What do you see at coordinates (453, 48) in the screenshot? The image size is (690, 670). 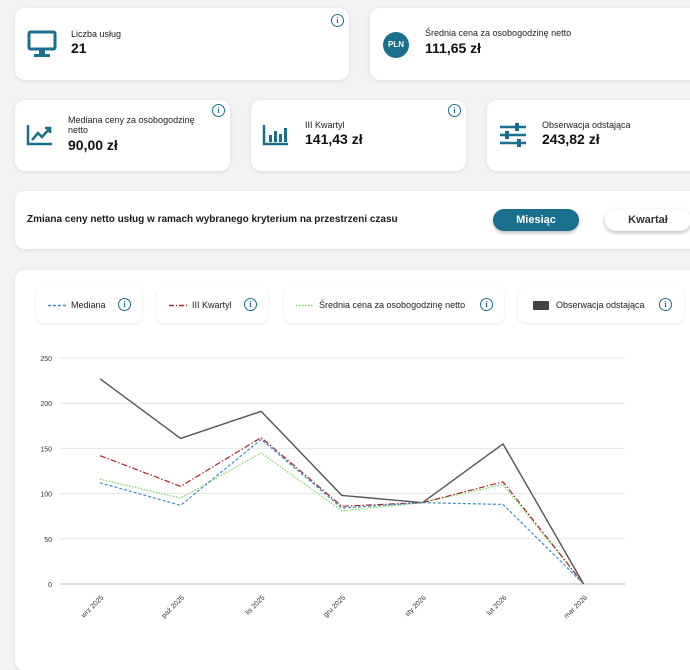 I see `avg-price-value: 111,65 zł` at bounding box center [453, 48].